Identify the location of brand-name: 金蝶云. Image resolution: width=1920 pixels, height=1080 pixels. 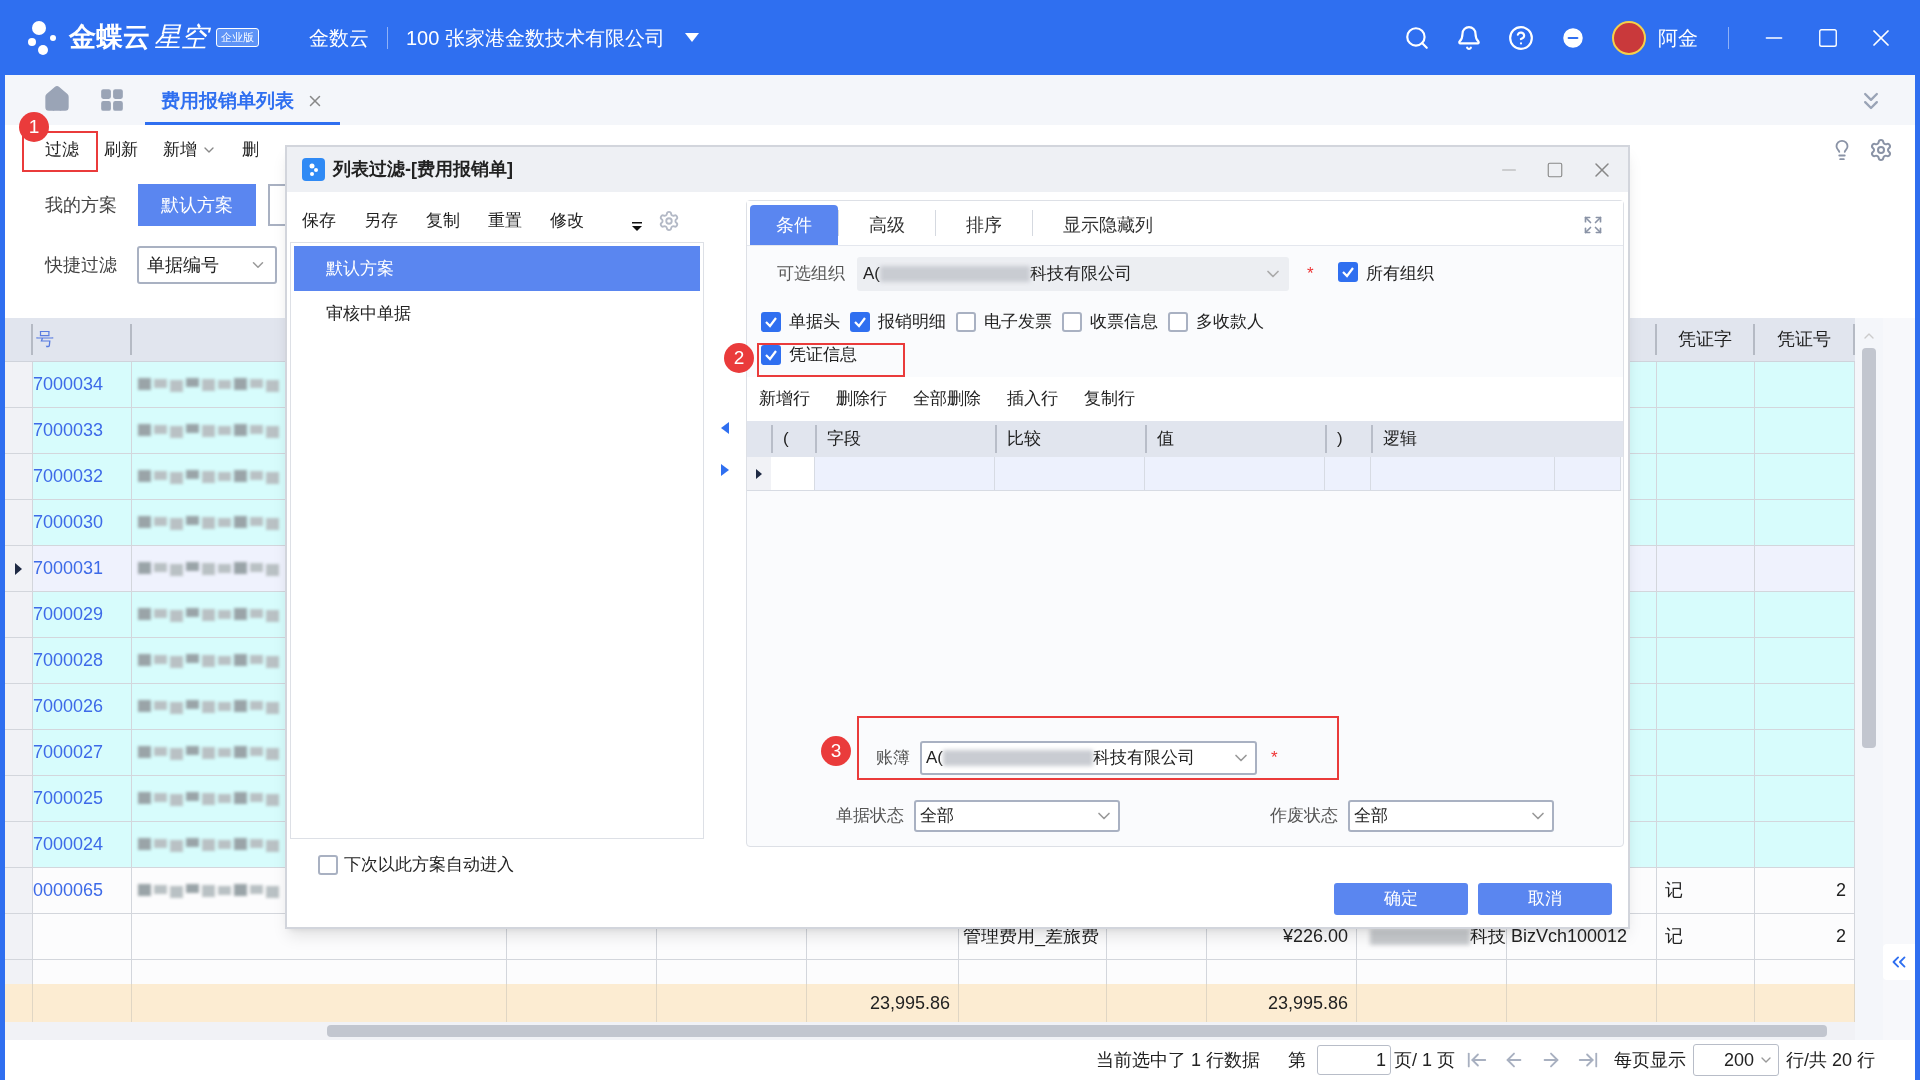
(109, 38).